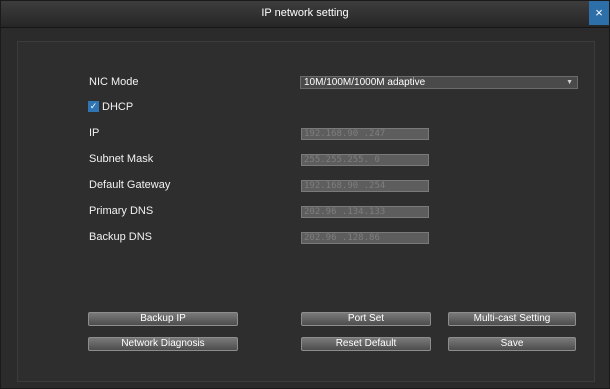 Image resolution: width=610 pixels, height=389 pixels. What do you see at coordinates (163, 344) in the screenshot?
I see `network-diagnosis-button: Network Diagnosis` at bounding box center [163, 344].